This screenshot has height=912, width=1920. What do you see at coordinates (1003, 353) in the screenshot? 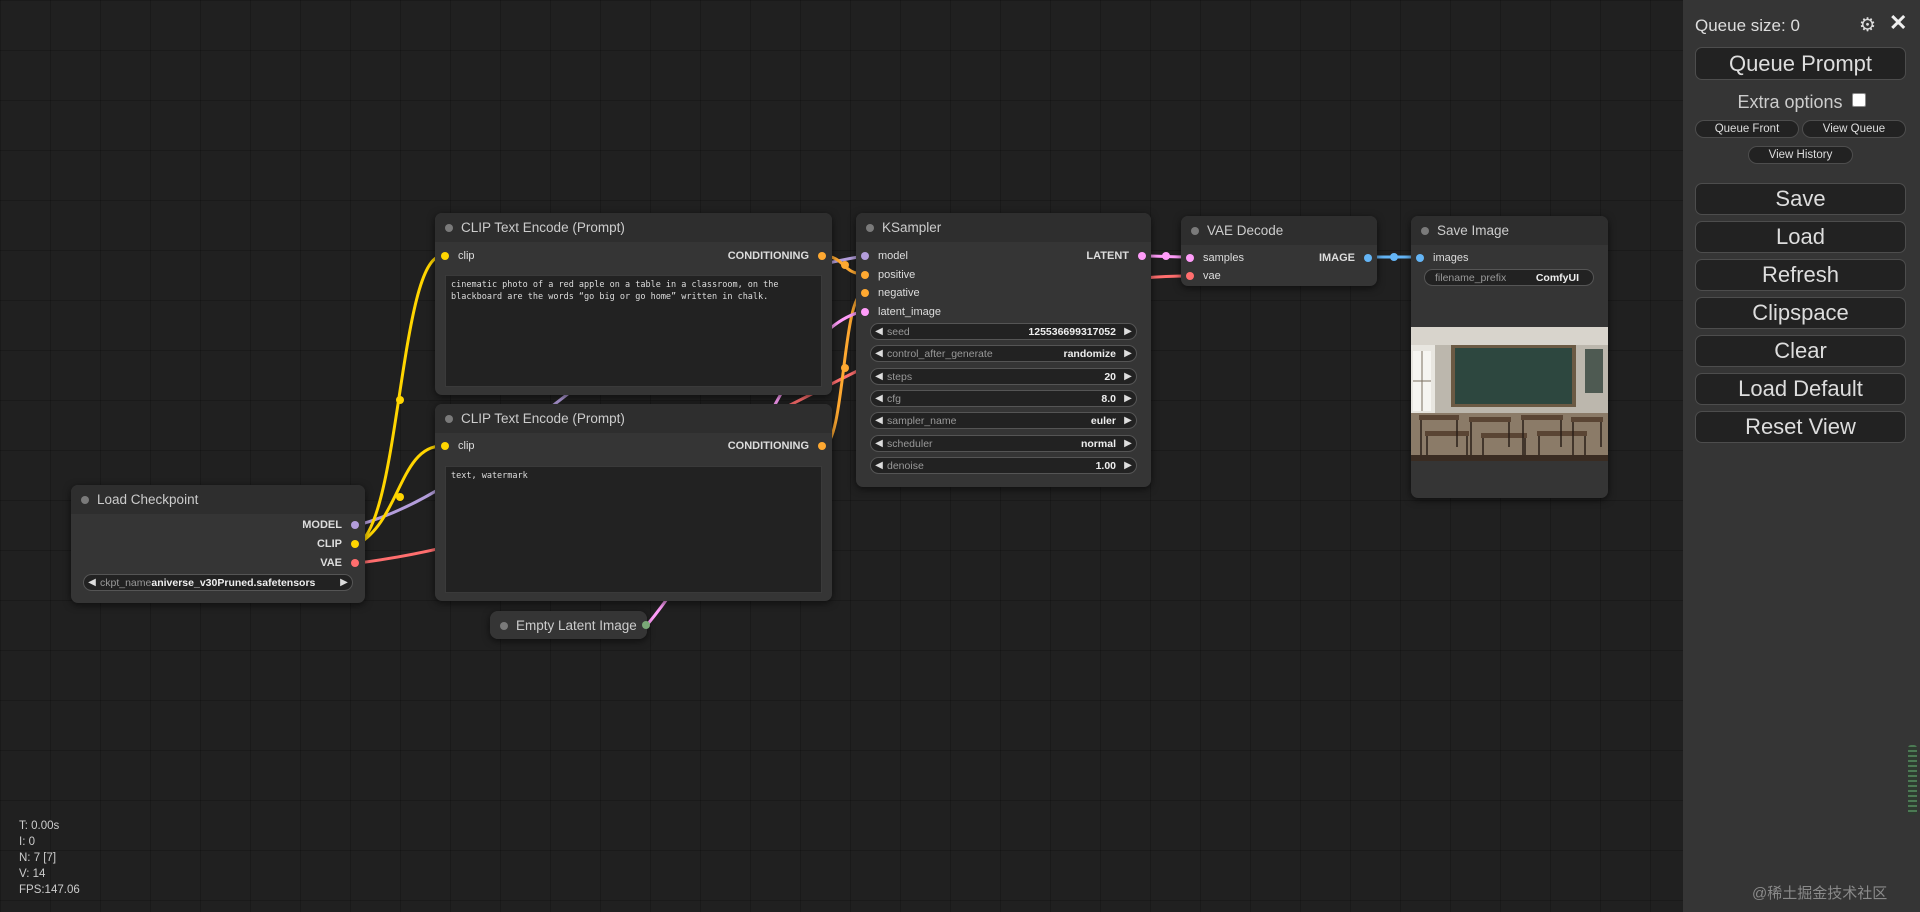
I see `control-after-generate-widget: ◀ control_after_generate randomize ▶` at bounding box center [1003, 353].